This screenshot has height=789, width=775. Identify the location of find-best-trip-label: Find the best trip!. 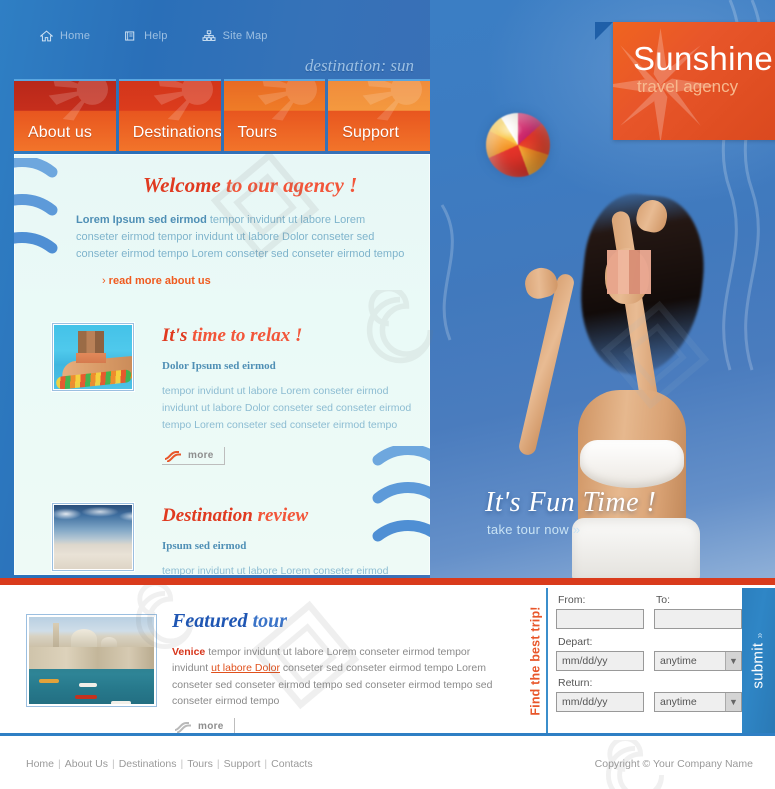
(537, 660).